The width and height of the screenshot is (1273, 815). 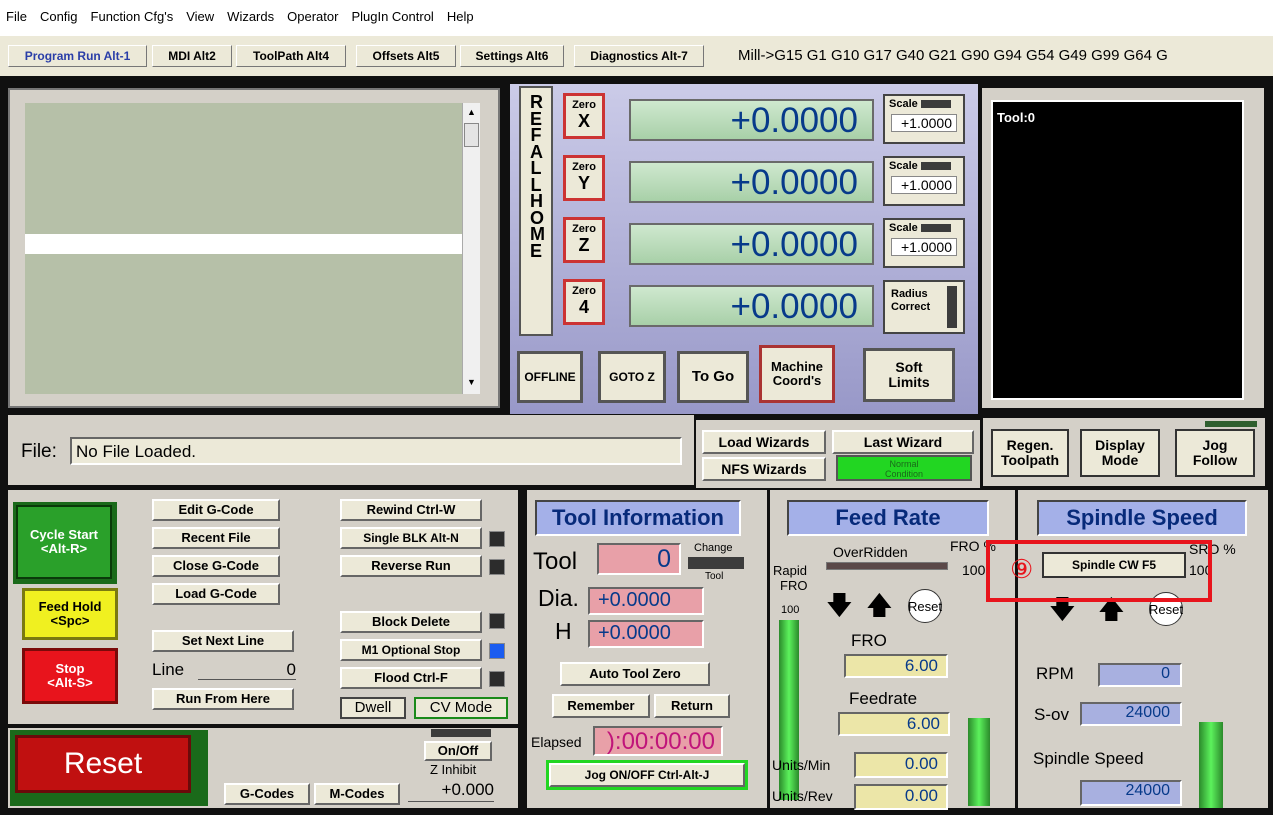 What do you see at coordinates (584, 240) in the screenshot?
I see `zero-z-button: Zero Z` at bounding box center [584, 240].